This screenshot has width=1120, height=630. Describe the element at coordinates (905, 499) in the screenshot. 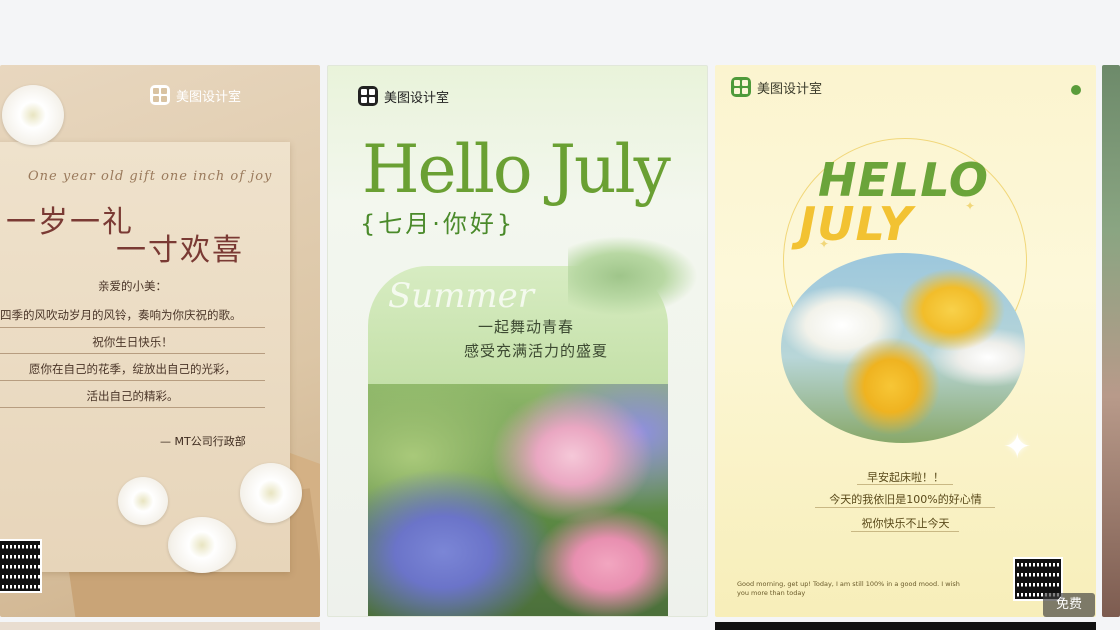

I see `card-message-2: 今天的我依旧是100%的好心情` at that location.